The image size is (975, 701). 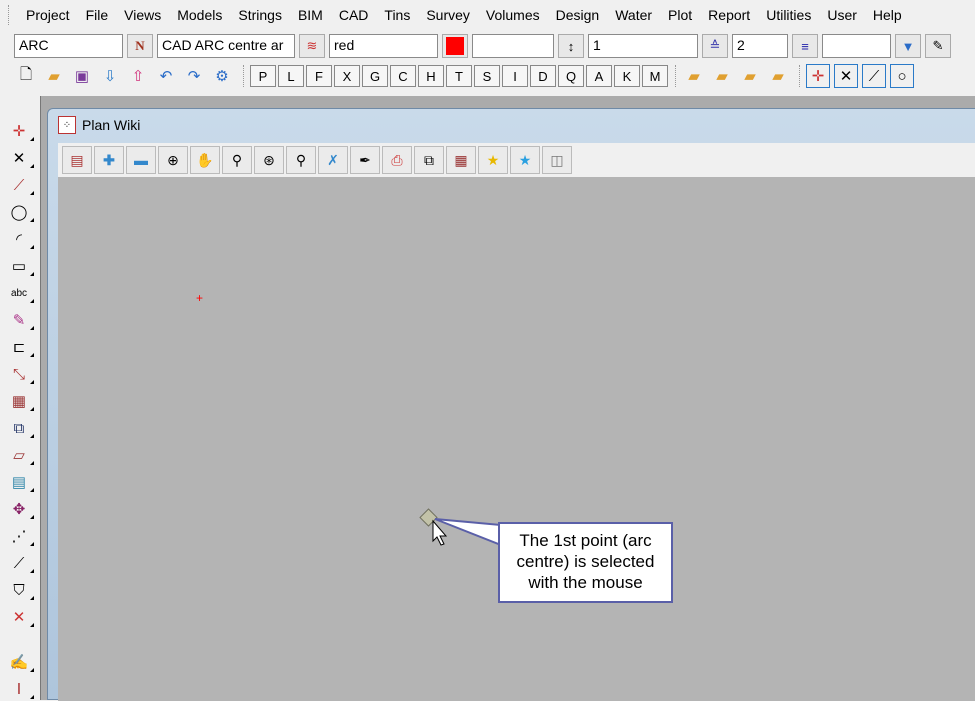 What do you see at coordinates (310, 15) in the screenshot?
I see `menu-bim: BIM` at bounding box center [310, 15].